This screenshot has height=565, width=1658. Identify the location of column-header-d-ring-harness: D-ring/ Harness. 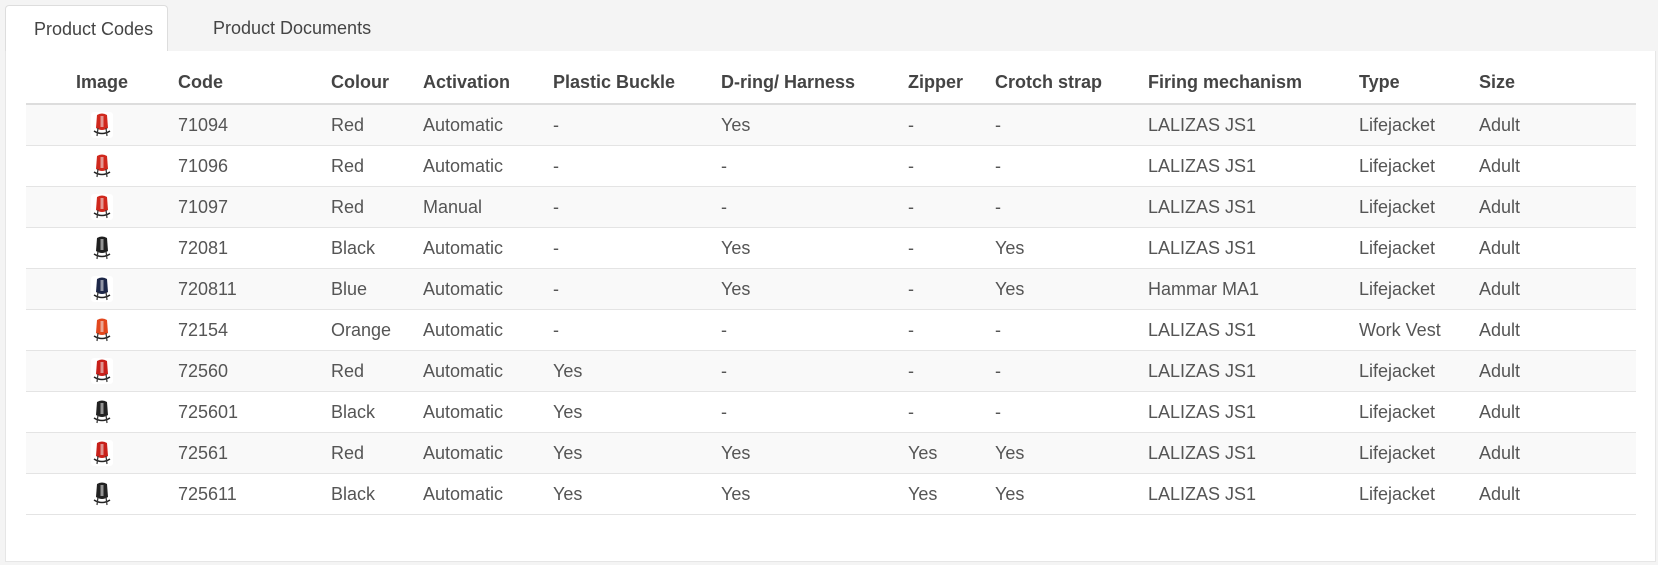
(814, 83).